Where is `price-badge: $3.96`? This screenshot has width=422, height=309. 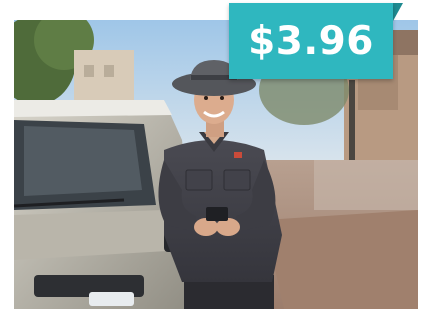
price-badge: $3.96 is located at coordinates (311, 41).